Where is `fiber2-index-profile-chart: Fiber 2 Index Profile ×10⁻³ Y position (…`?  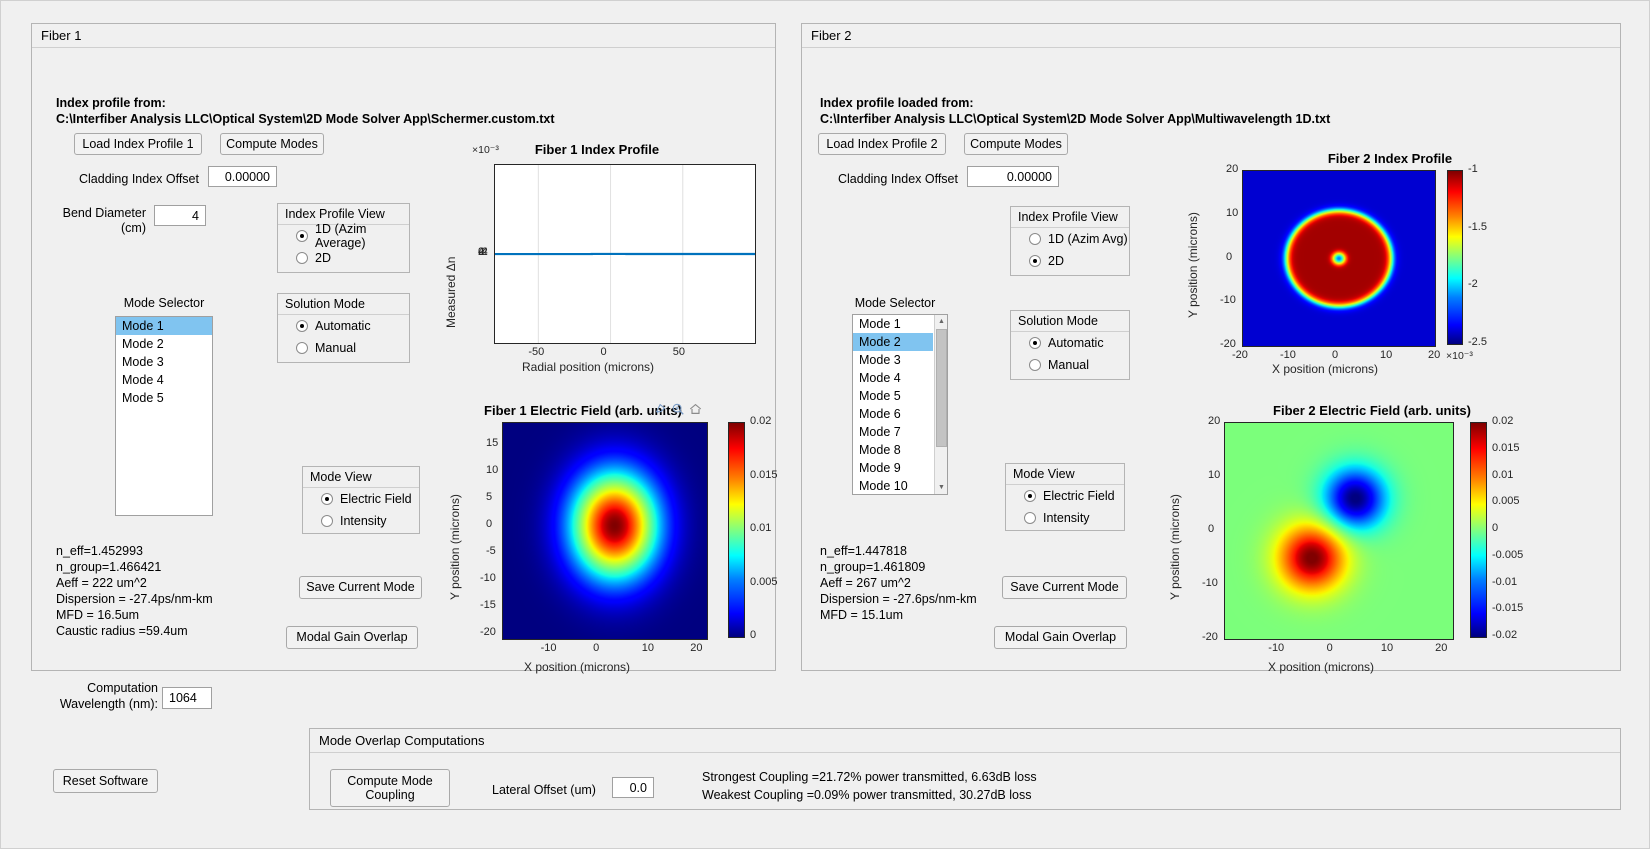 fiber2-index-profile-chart: Fiber 2 Index Profile ×10⁻³ Y position (… is located at coordinates (1380, 267).